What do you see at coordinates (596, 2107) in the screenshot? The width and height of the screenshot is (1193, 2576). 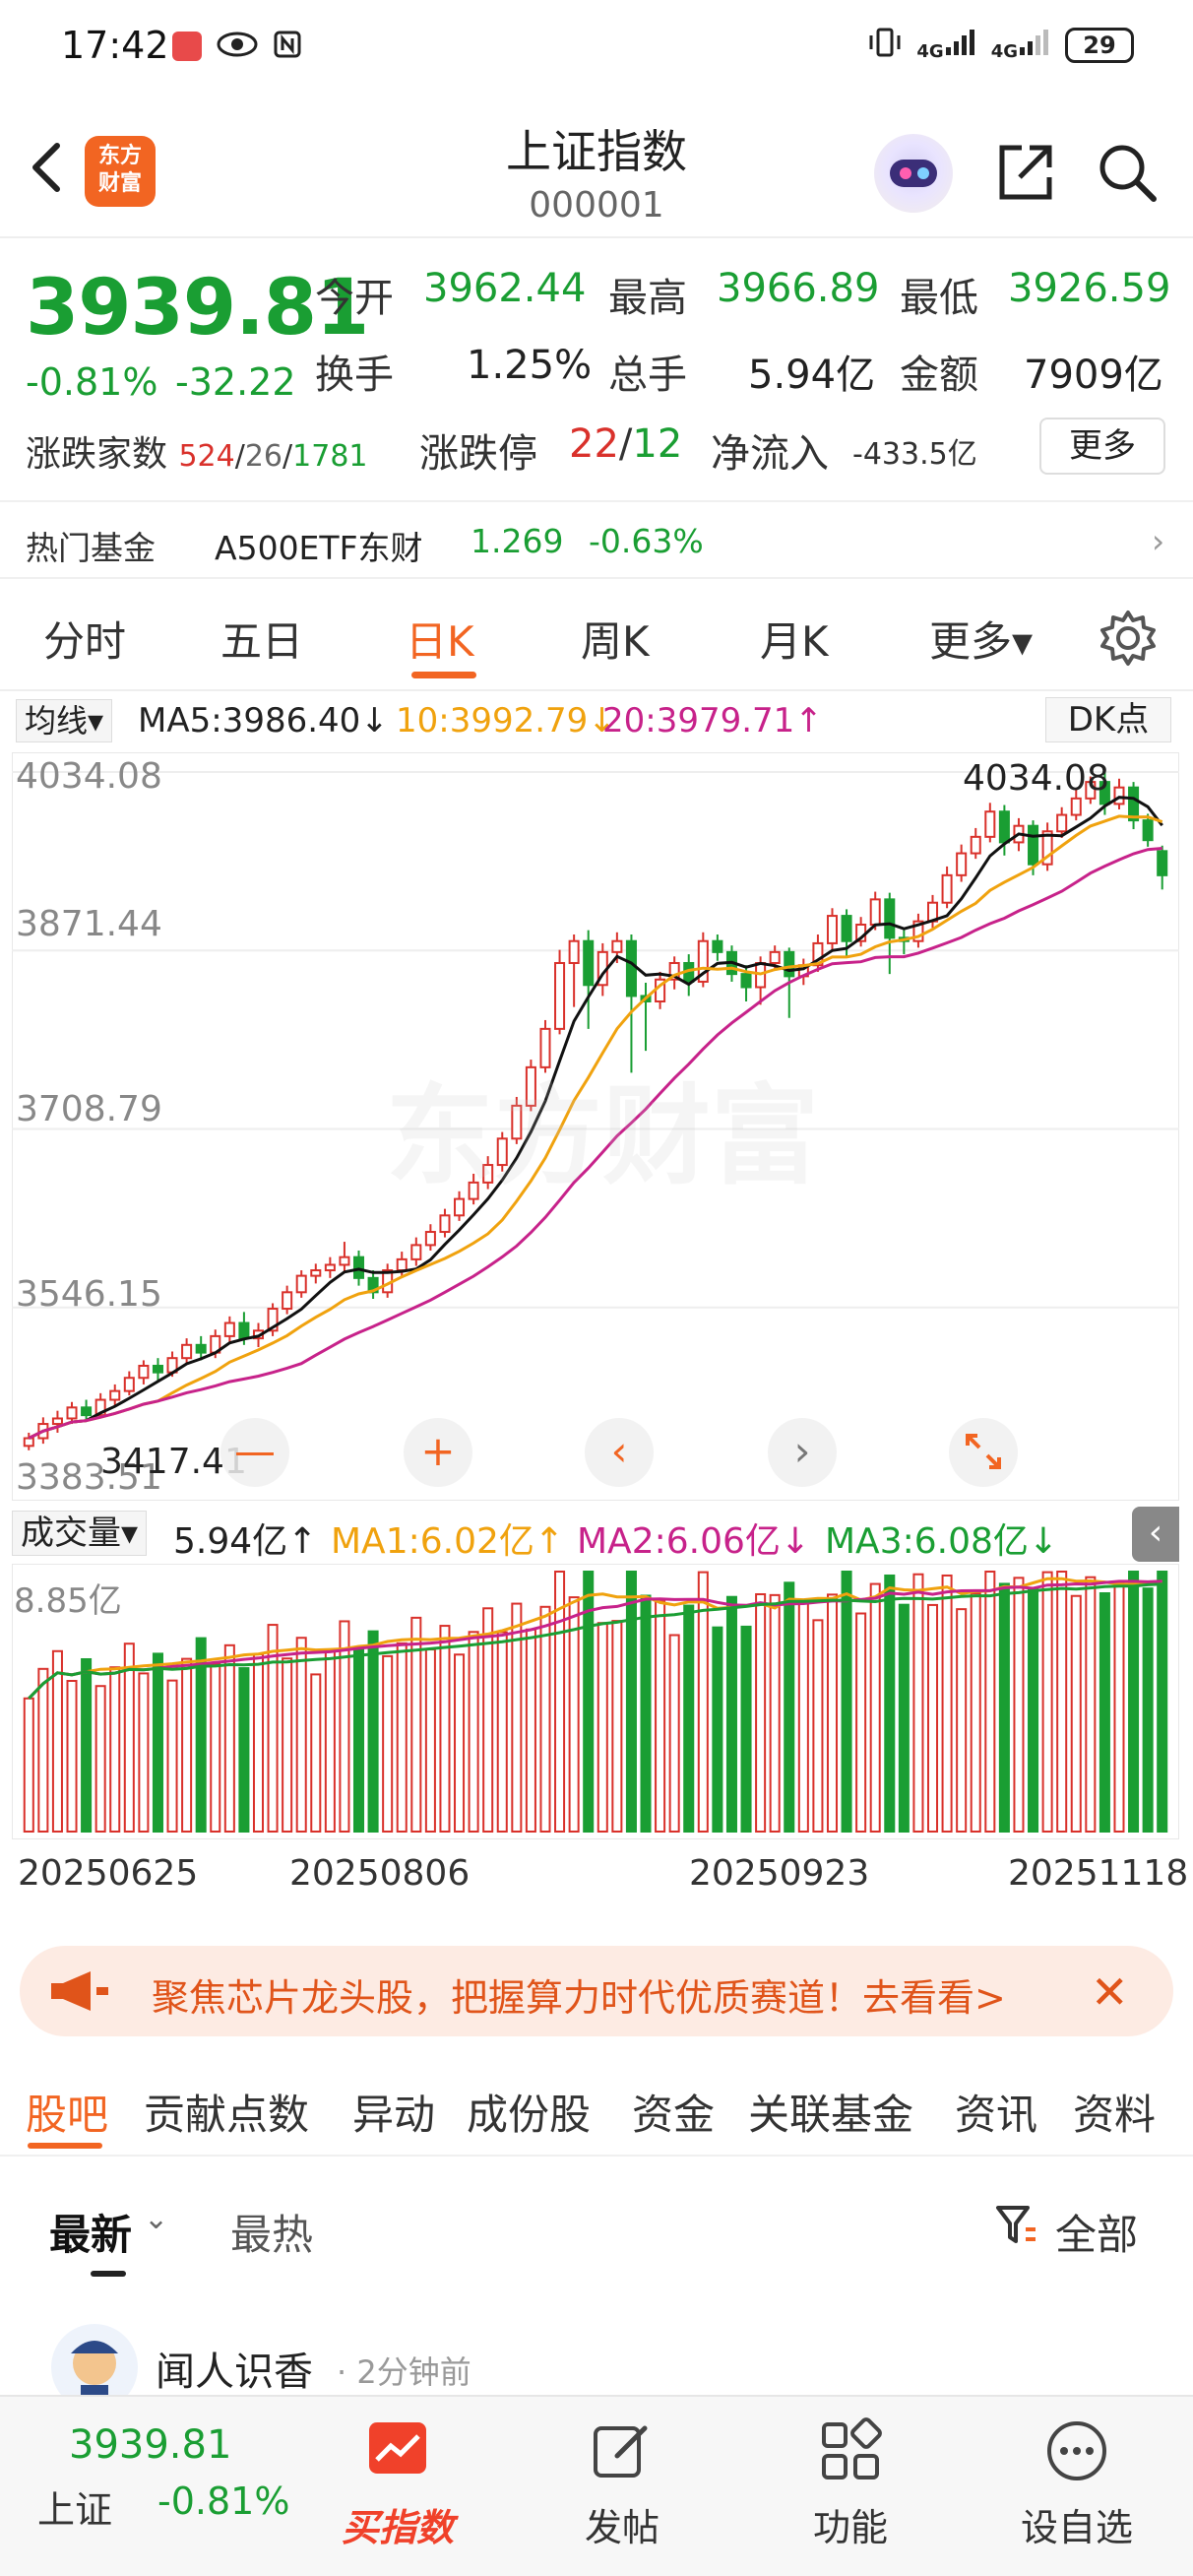 I see `content-tabs: 股吧 贡献点数 异动 成份股 资金 关联基金 资讯 资料` at bounding box center [596, 2107].